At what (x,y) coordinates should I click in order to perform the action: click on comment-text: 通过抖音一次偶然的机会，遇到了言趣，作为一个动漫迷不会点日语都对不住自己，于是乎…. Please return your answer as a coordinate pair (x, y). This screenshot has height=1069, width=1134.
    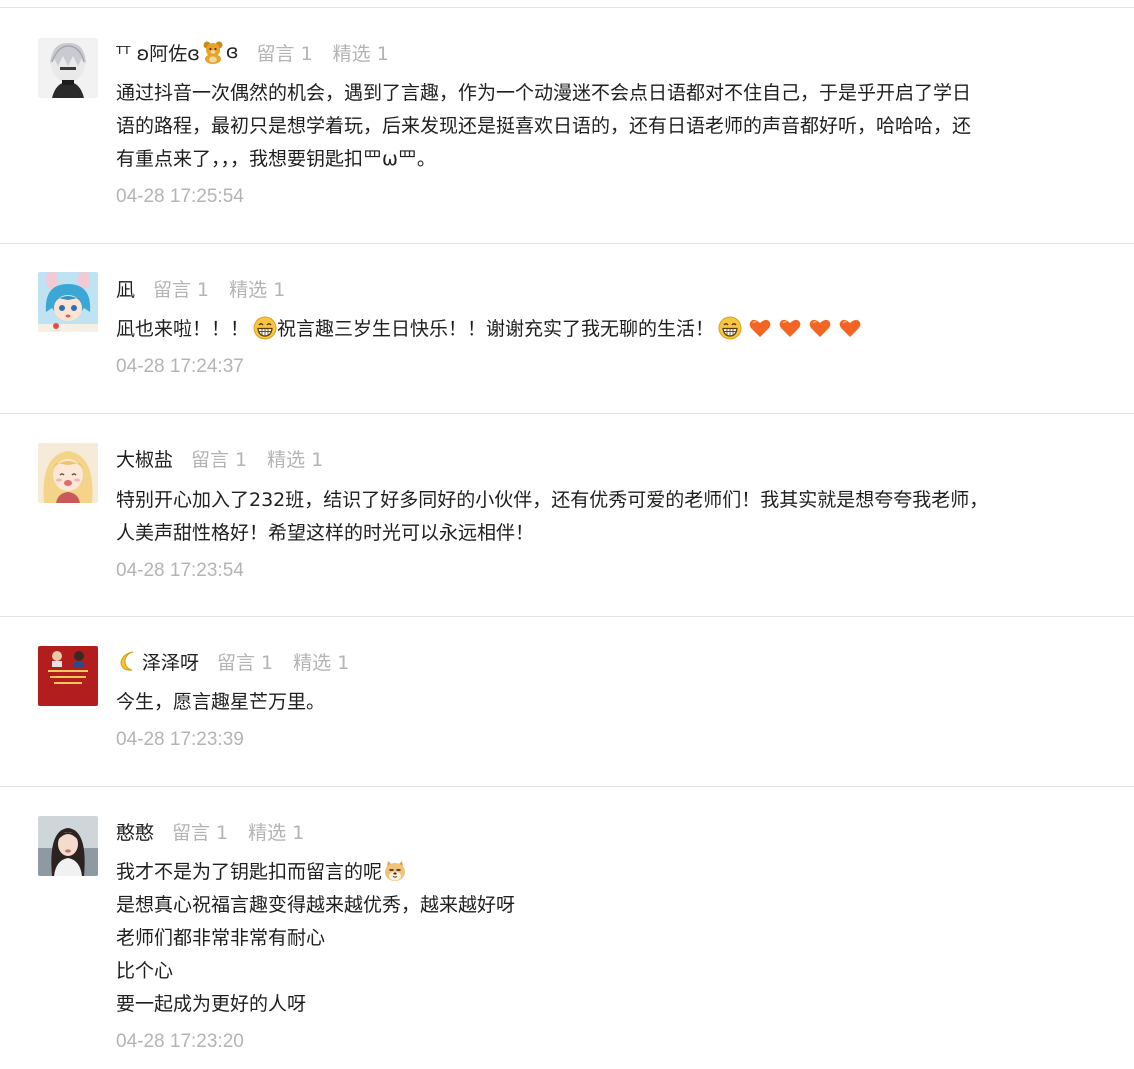
    Looking at the image, I should click on (596, 126).